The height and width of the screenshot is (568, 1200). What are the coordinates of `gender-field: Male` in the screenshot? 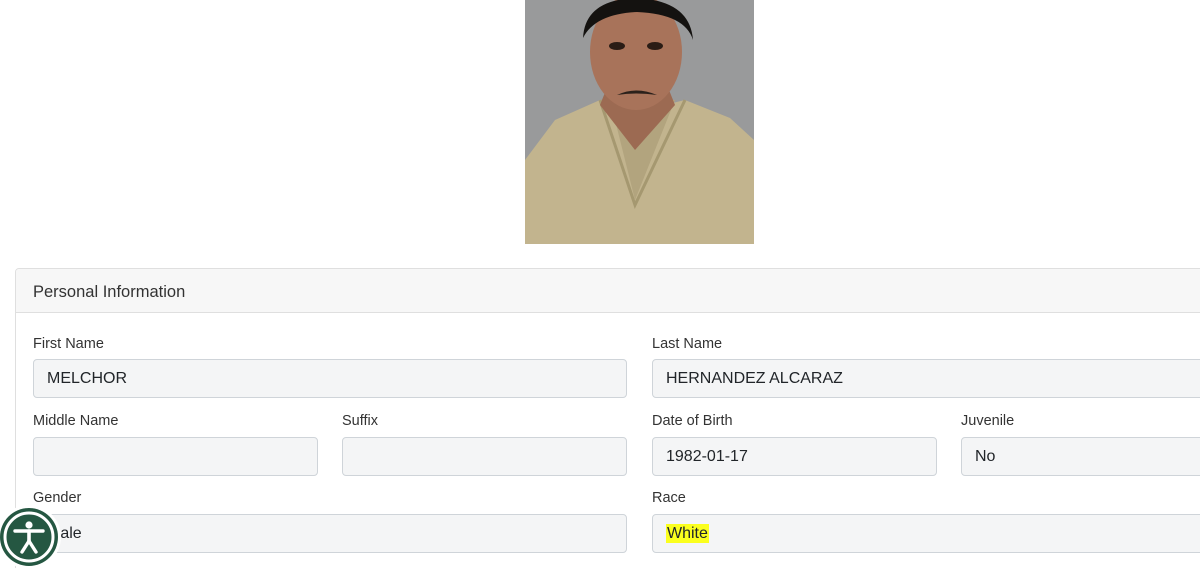 It's located at (330, 533).